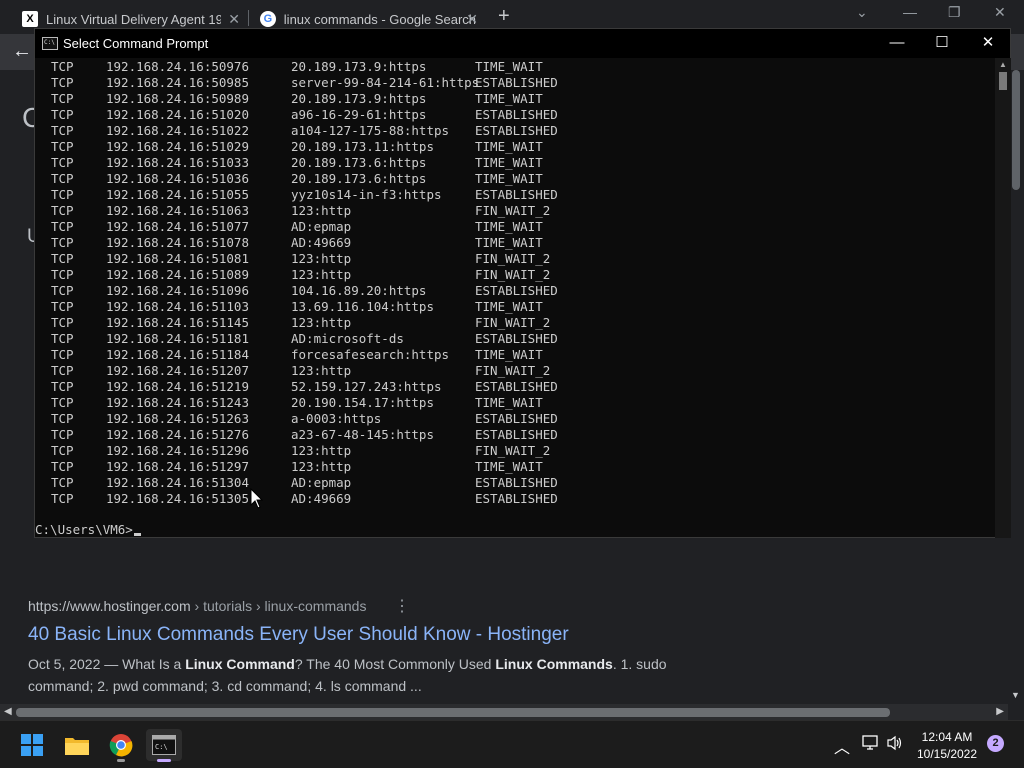  What do you see at coordinates (512, 744) in the screenshot?
I see `taskbar: C:\ ︿ 12:04 AM 10/15/2022` at bounding box center [512, 744].